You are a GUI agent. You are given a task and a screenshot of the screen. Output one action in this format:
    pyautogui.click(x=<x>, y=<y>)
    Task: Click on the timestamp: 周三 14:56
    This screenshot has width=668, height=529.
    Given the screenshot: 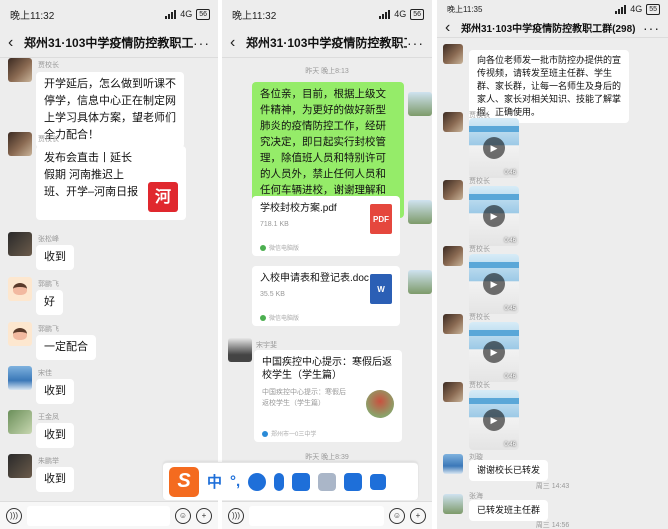 What is the action you would take?
    pyautogui.click(x=552, y=525)
    